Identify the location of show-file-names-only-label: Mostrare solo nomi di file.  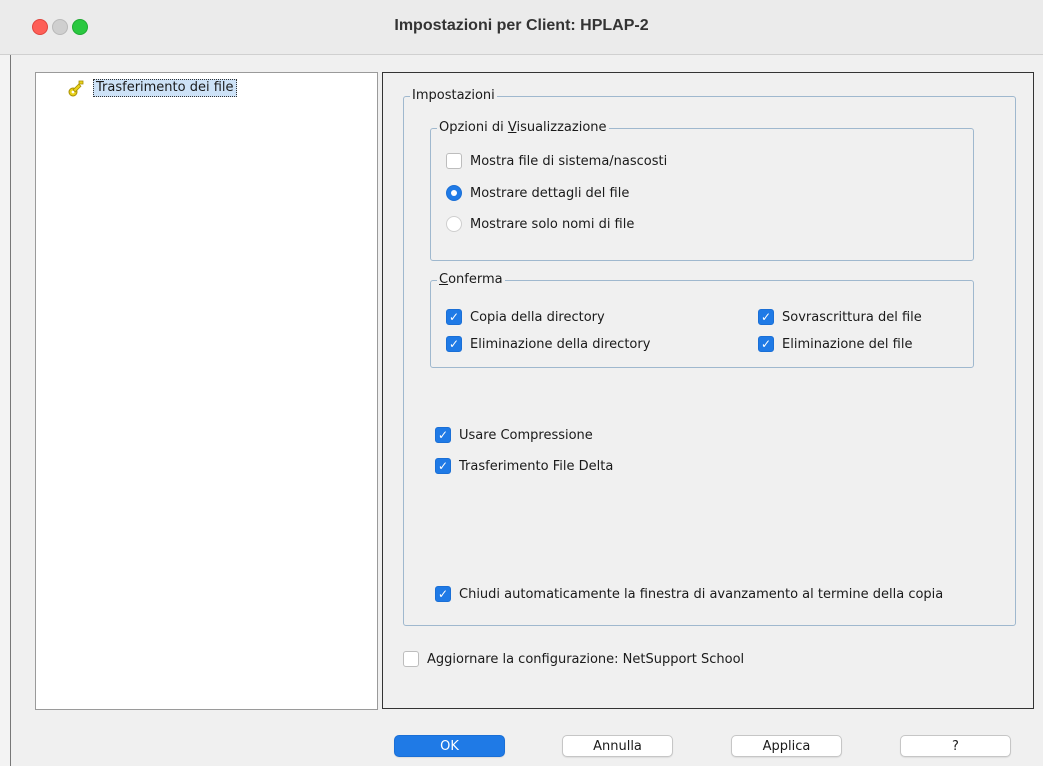
(552, 224).